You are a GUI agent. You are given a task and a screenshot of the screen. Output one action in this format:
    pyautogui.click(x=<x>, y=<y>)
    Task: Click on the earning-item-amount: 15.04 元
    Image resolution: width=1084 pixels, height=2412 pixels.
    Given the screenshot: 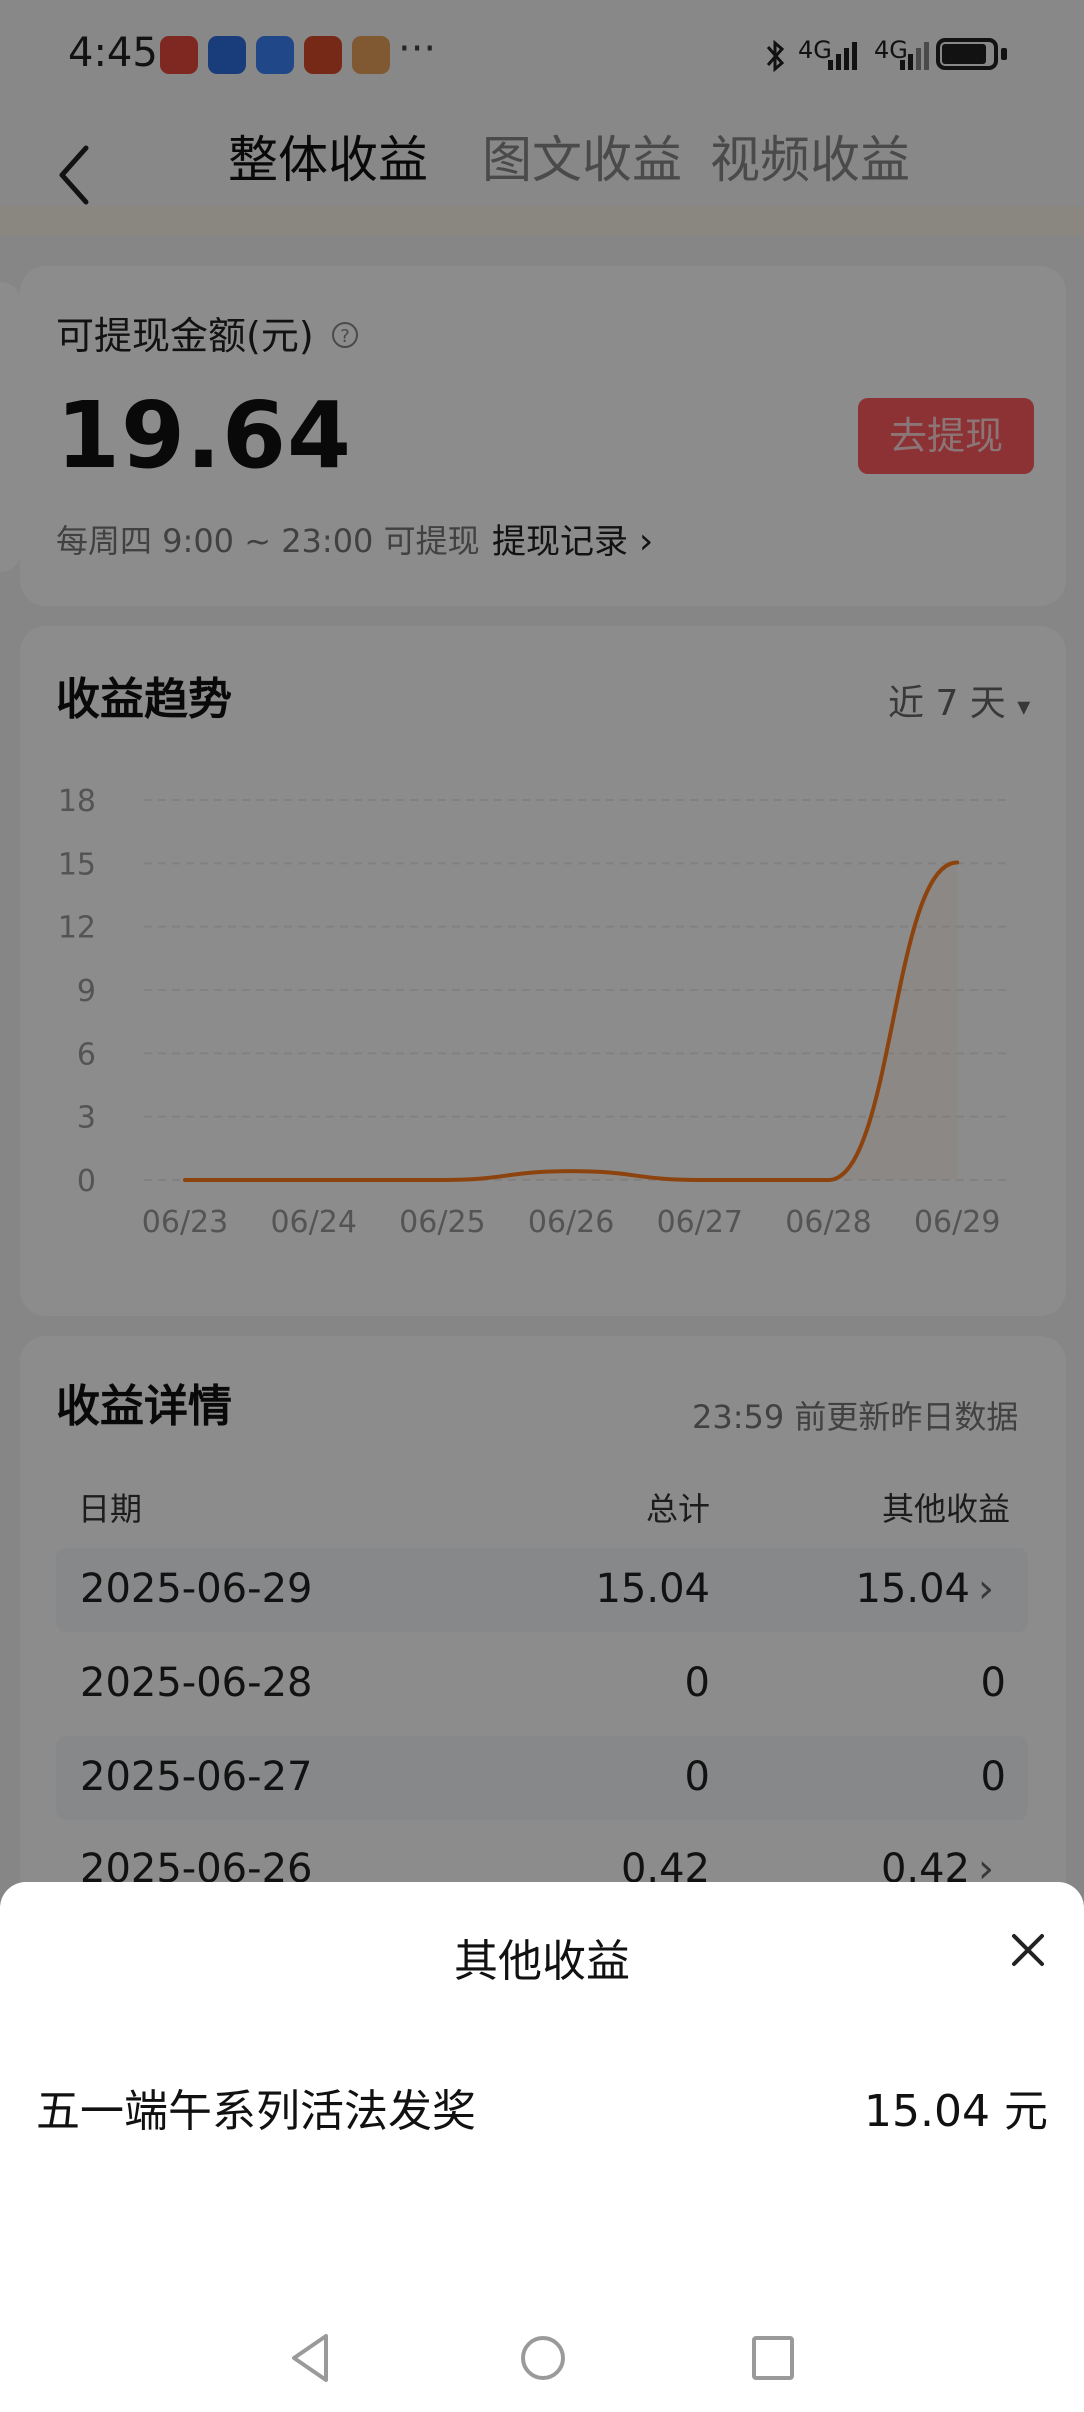 What is the action you would take?
    pyautogui.click(x=956, y=2111)
    